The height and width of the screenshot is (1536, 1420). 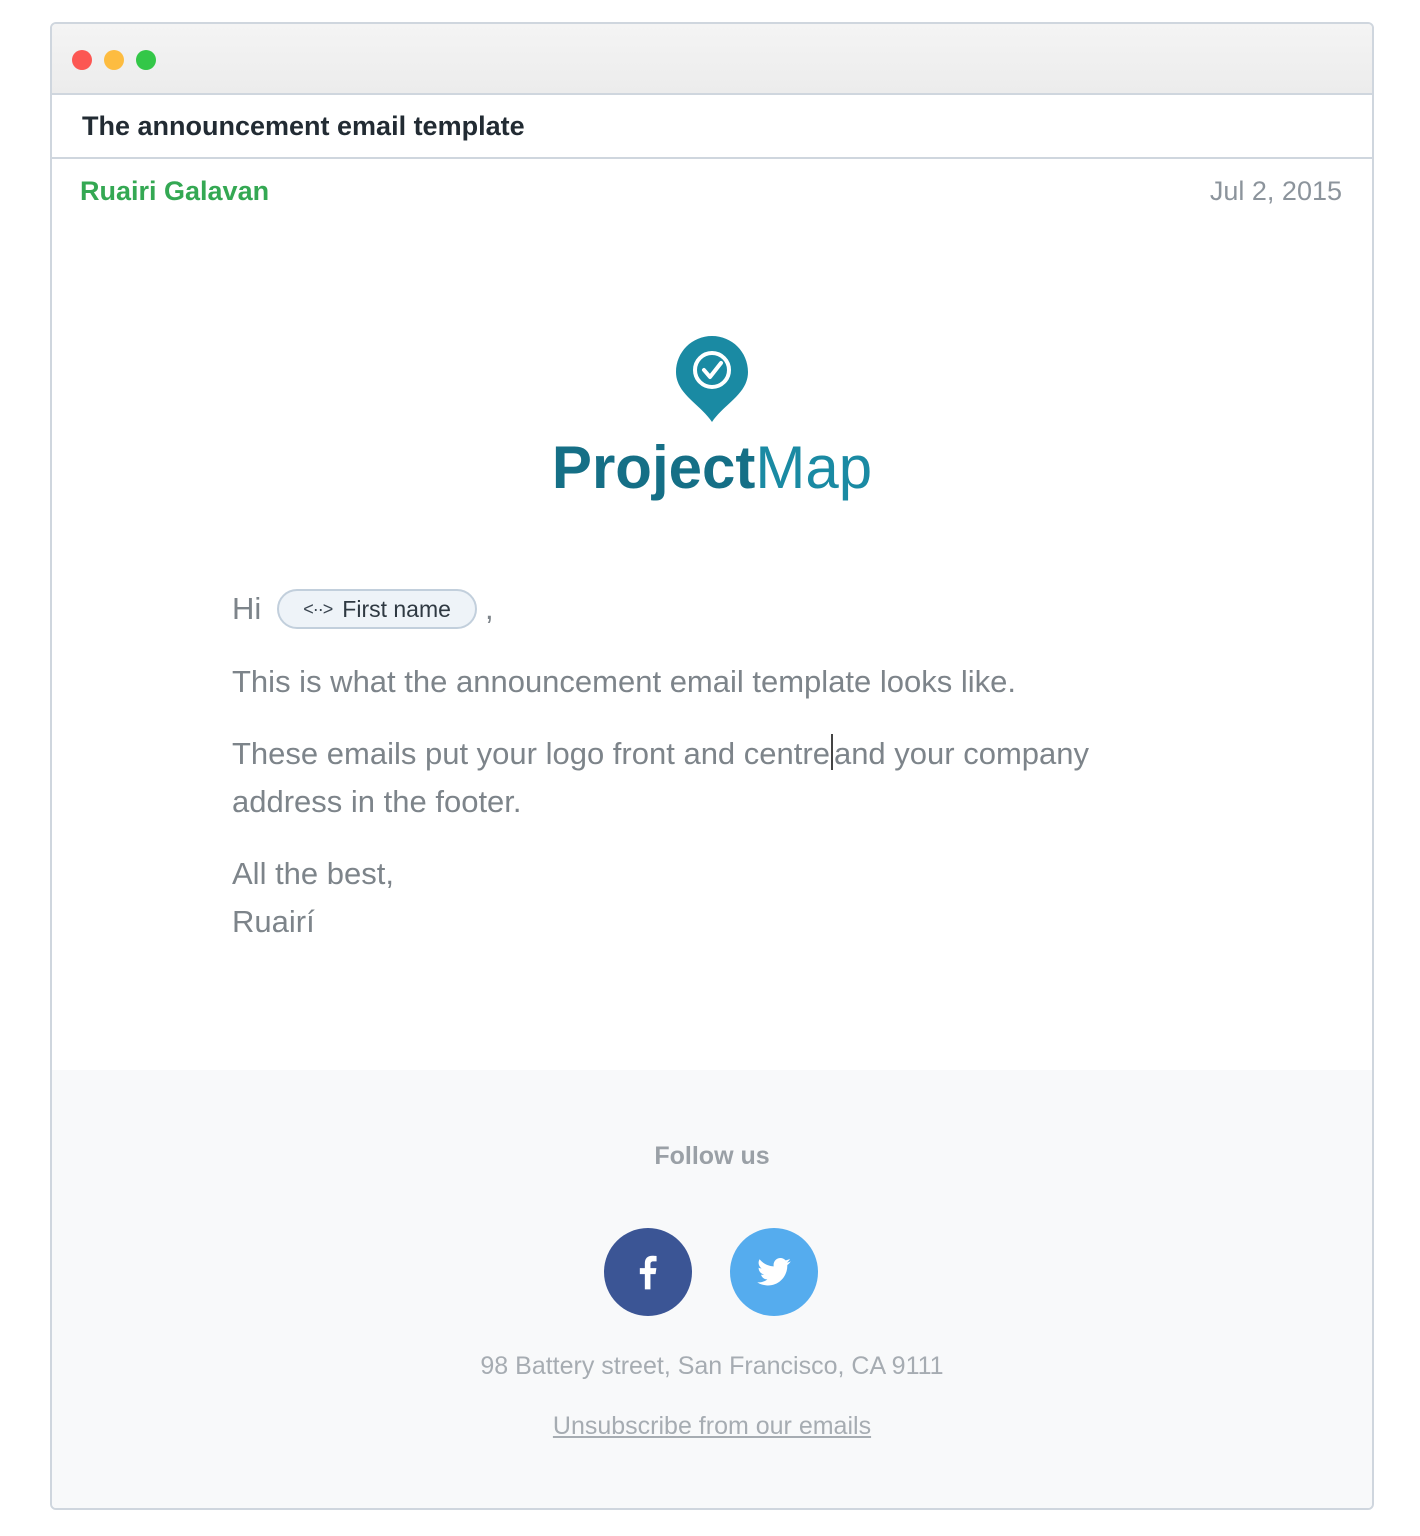 What do you see at coordinates (813, 467) in the screenshot?
I see `logo-text-light: Map` at bounding box center [813, 467].